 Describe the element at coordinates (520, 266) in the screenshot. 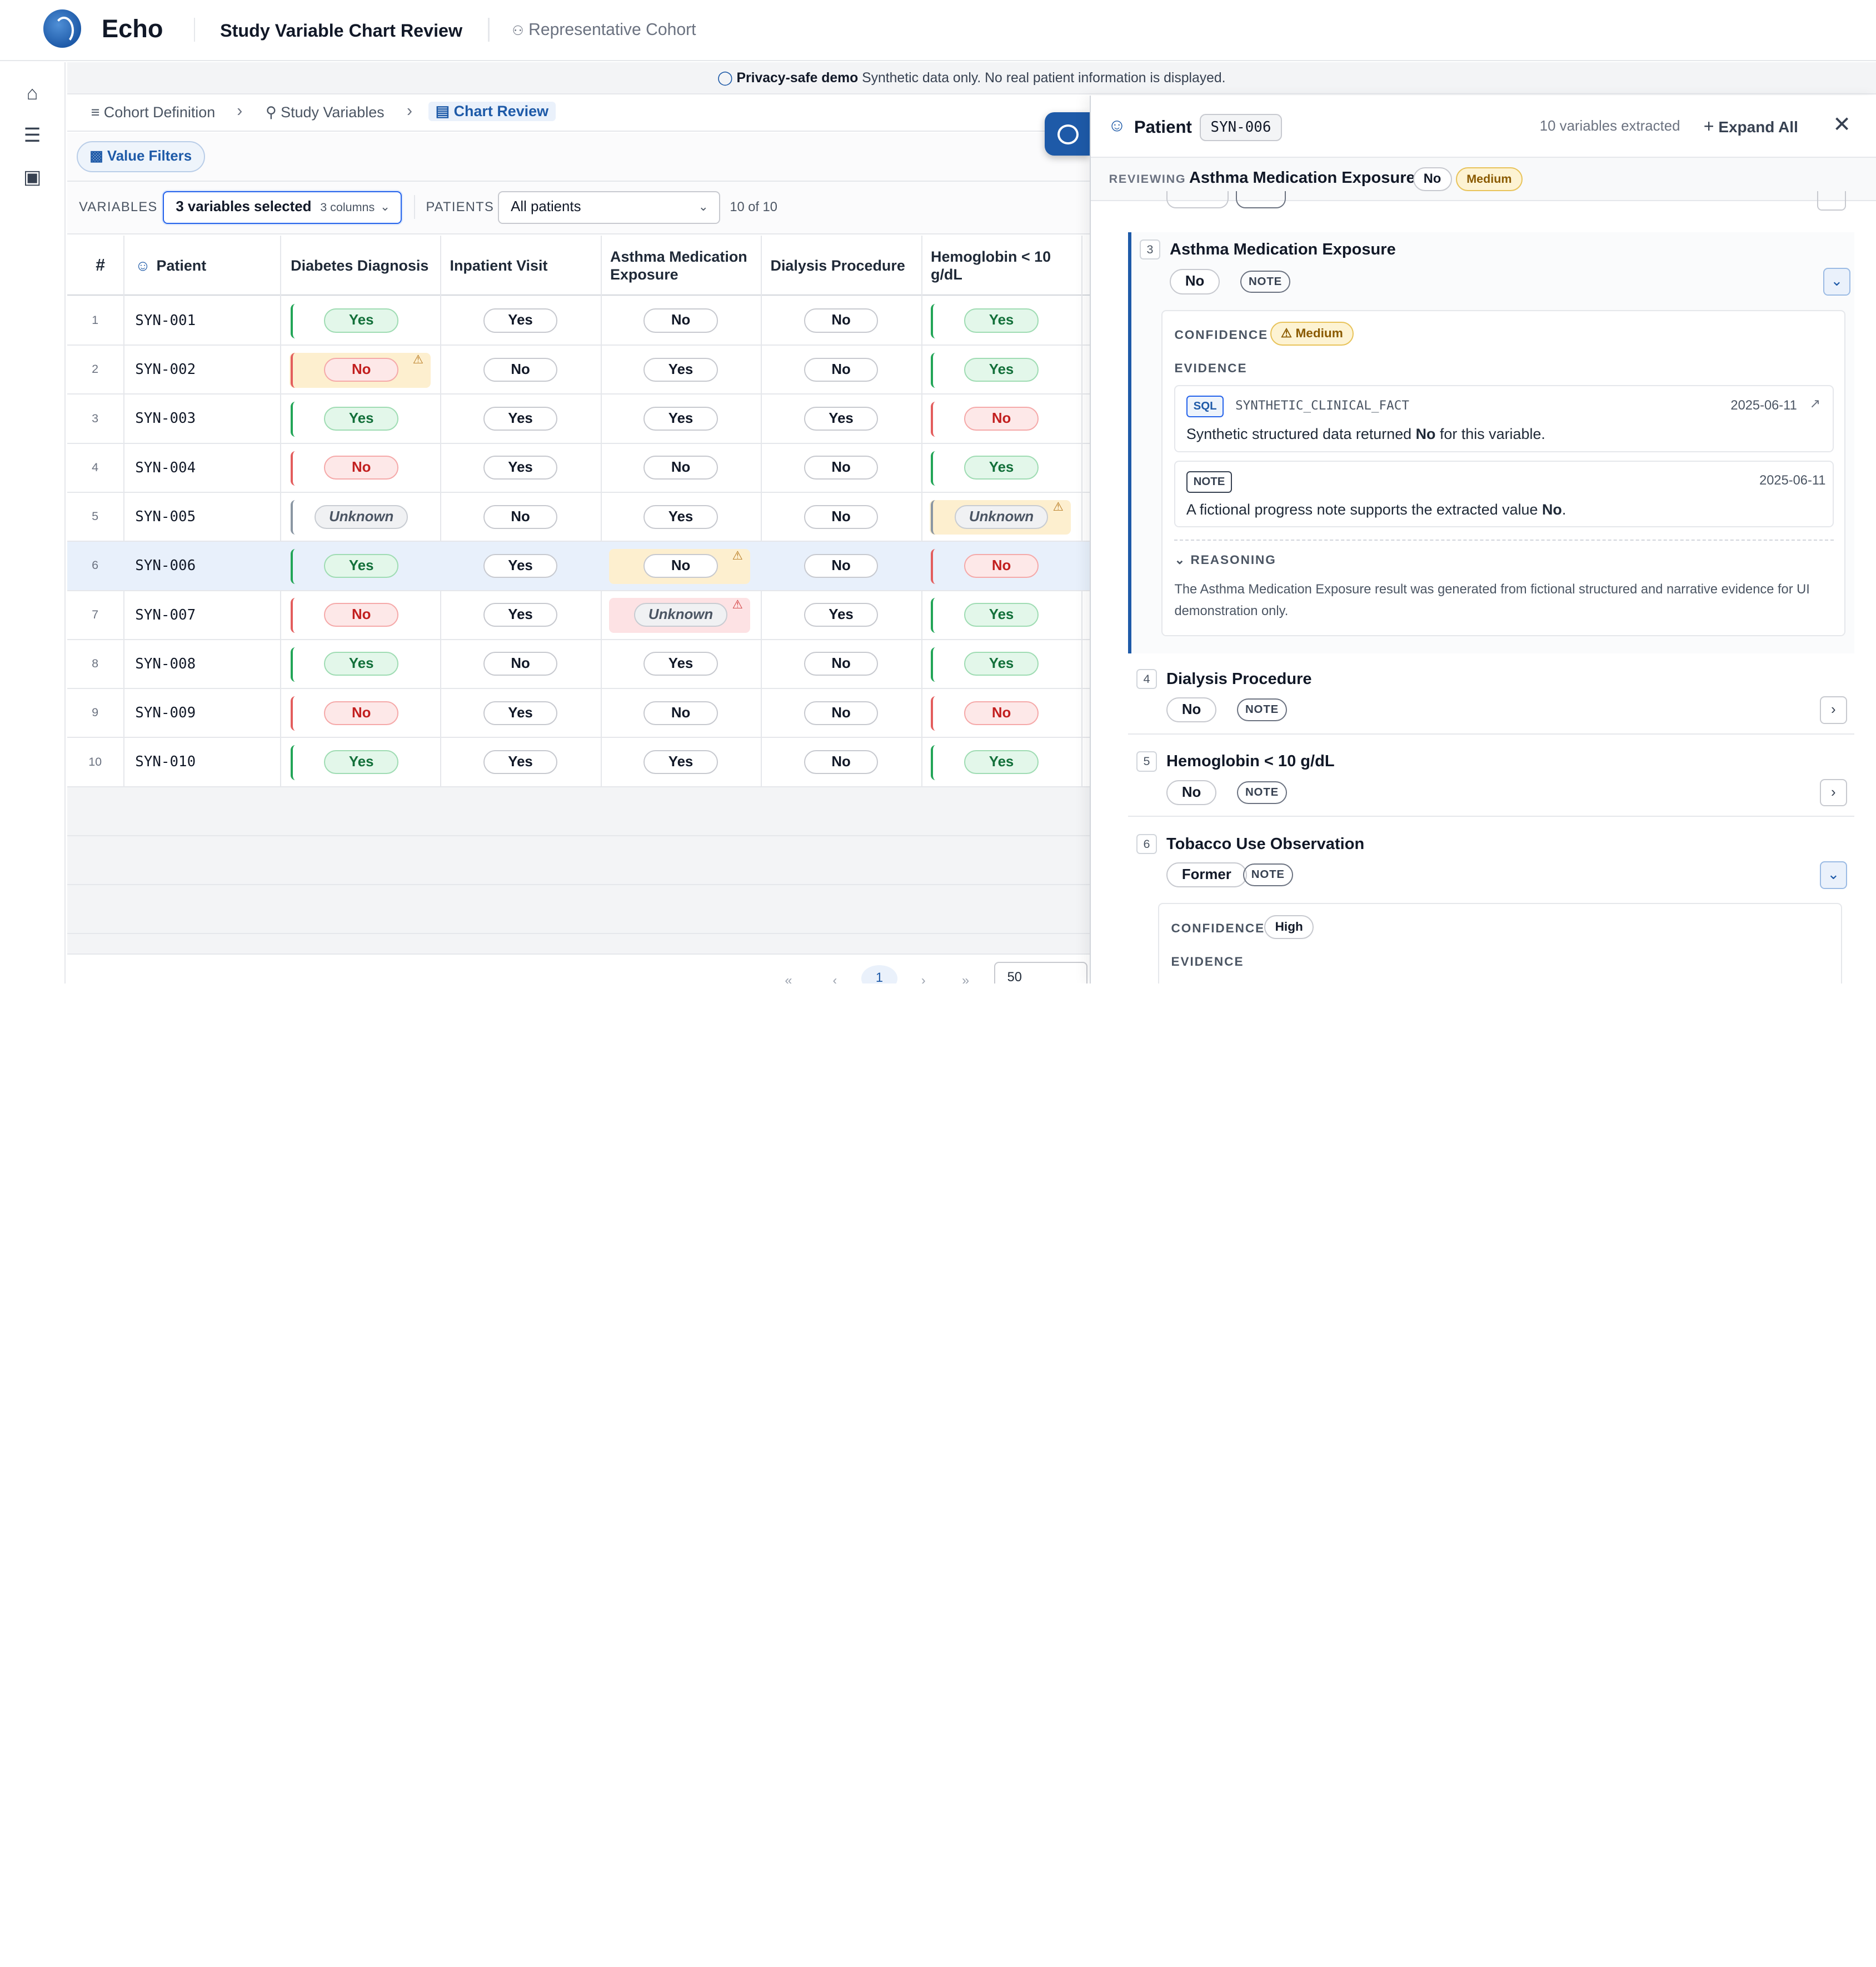

I see `header-inpatient-visit: Inpatient Visit` at that location.